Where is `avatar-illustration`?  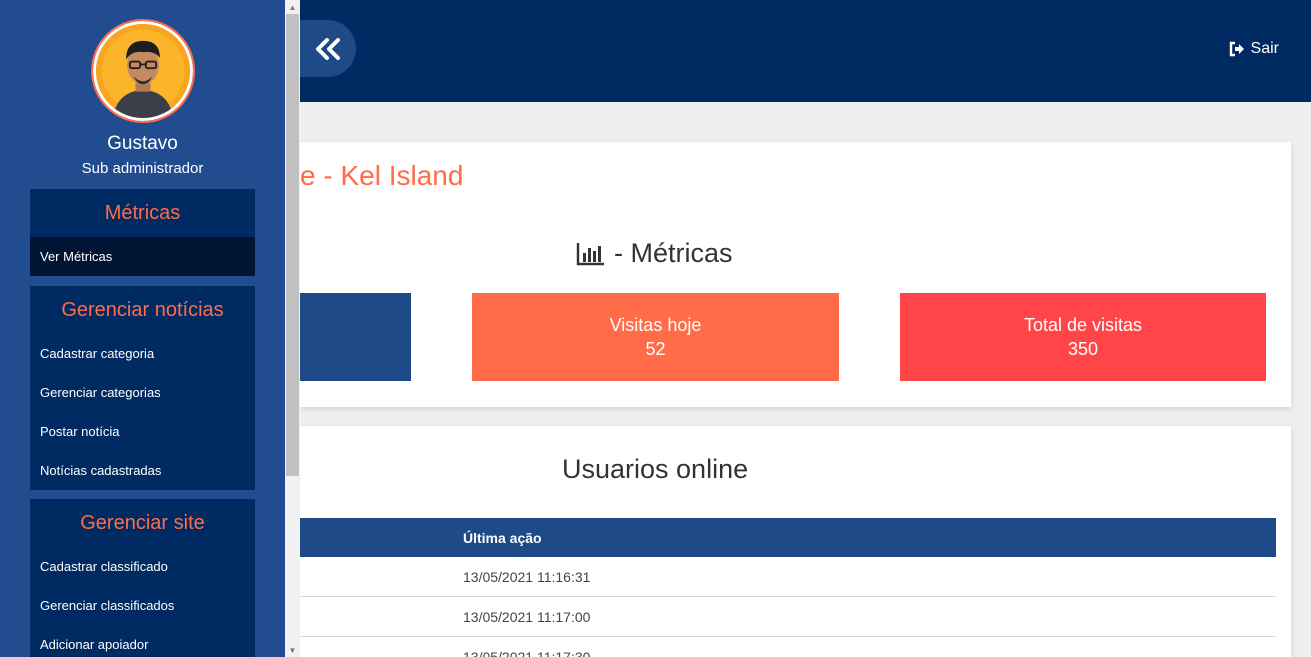
avatar-illustration is located at coordinates (143, 71).